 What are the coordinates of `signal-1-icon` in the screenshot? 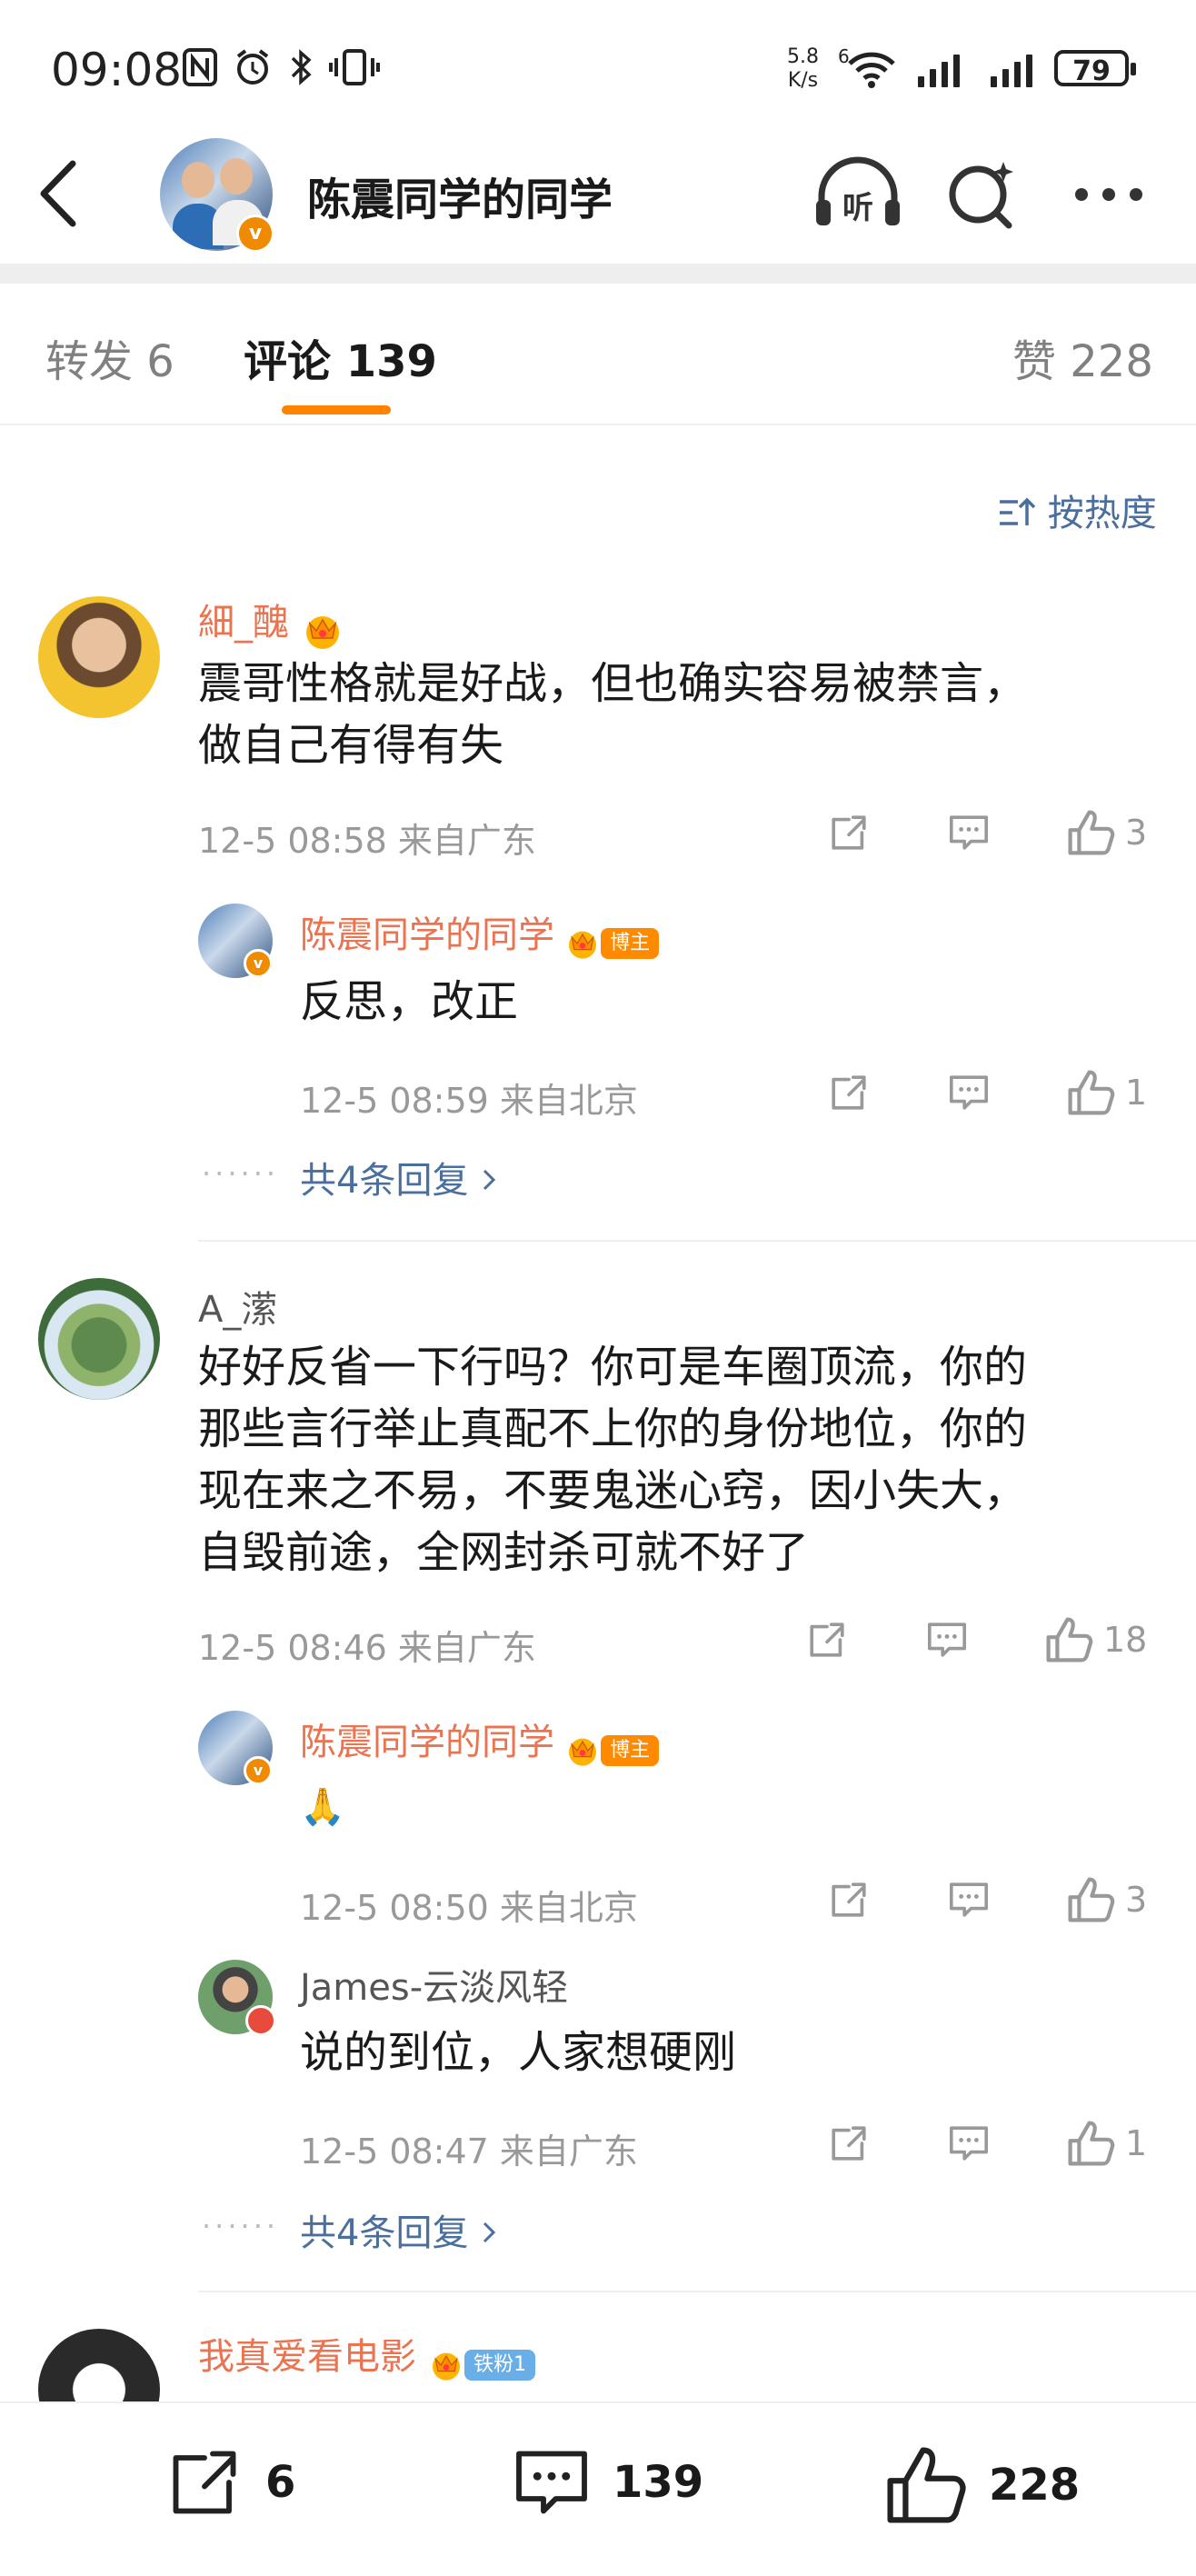 It's located at (939, 69).